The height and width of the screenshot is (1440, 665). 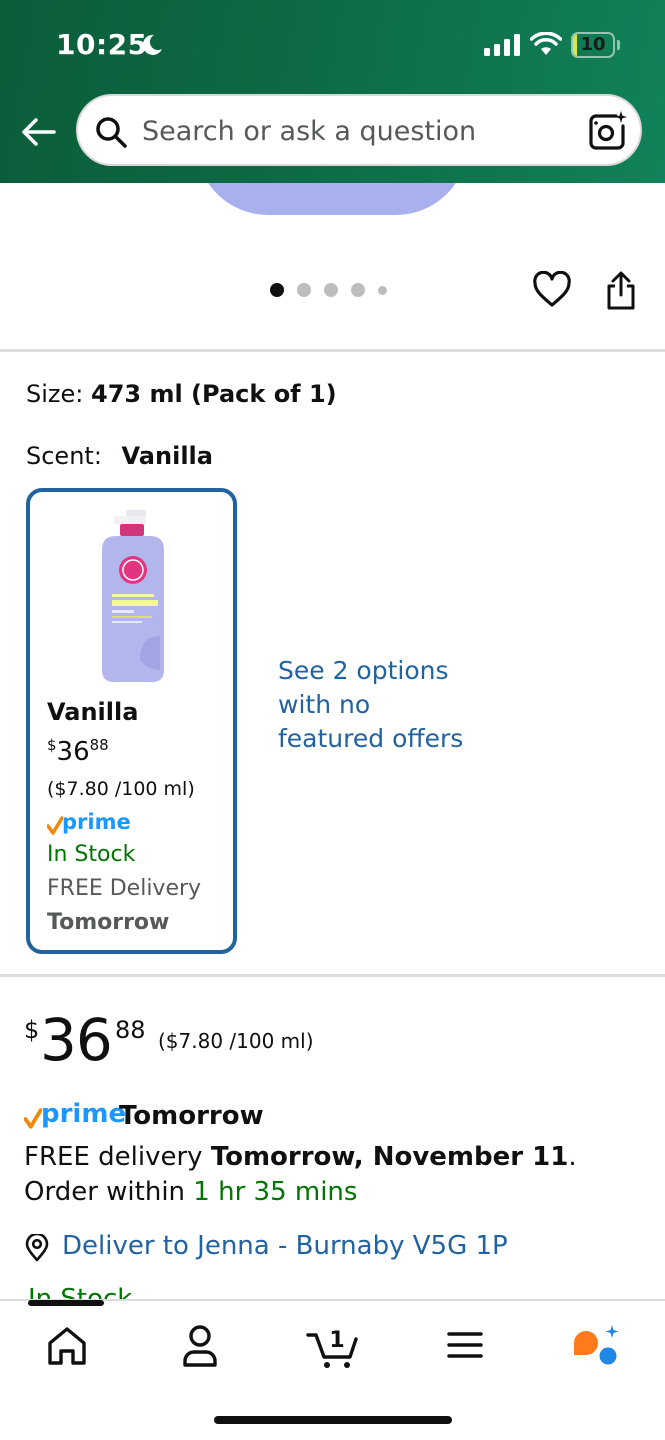 I want to click on variant-price: $3688, so click(x=78, y=751).